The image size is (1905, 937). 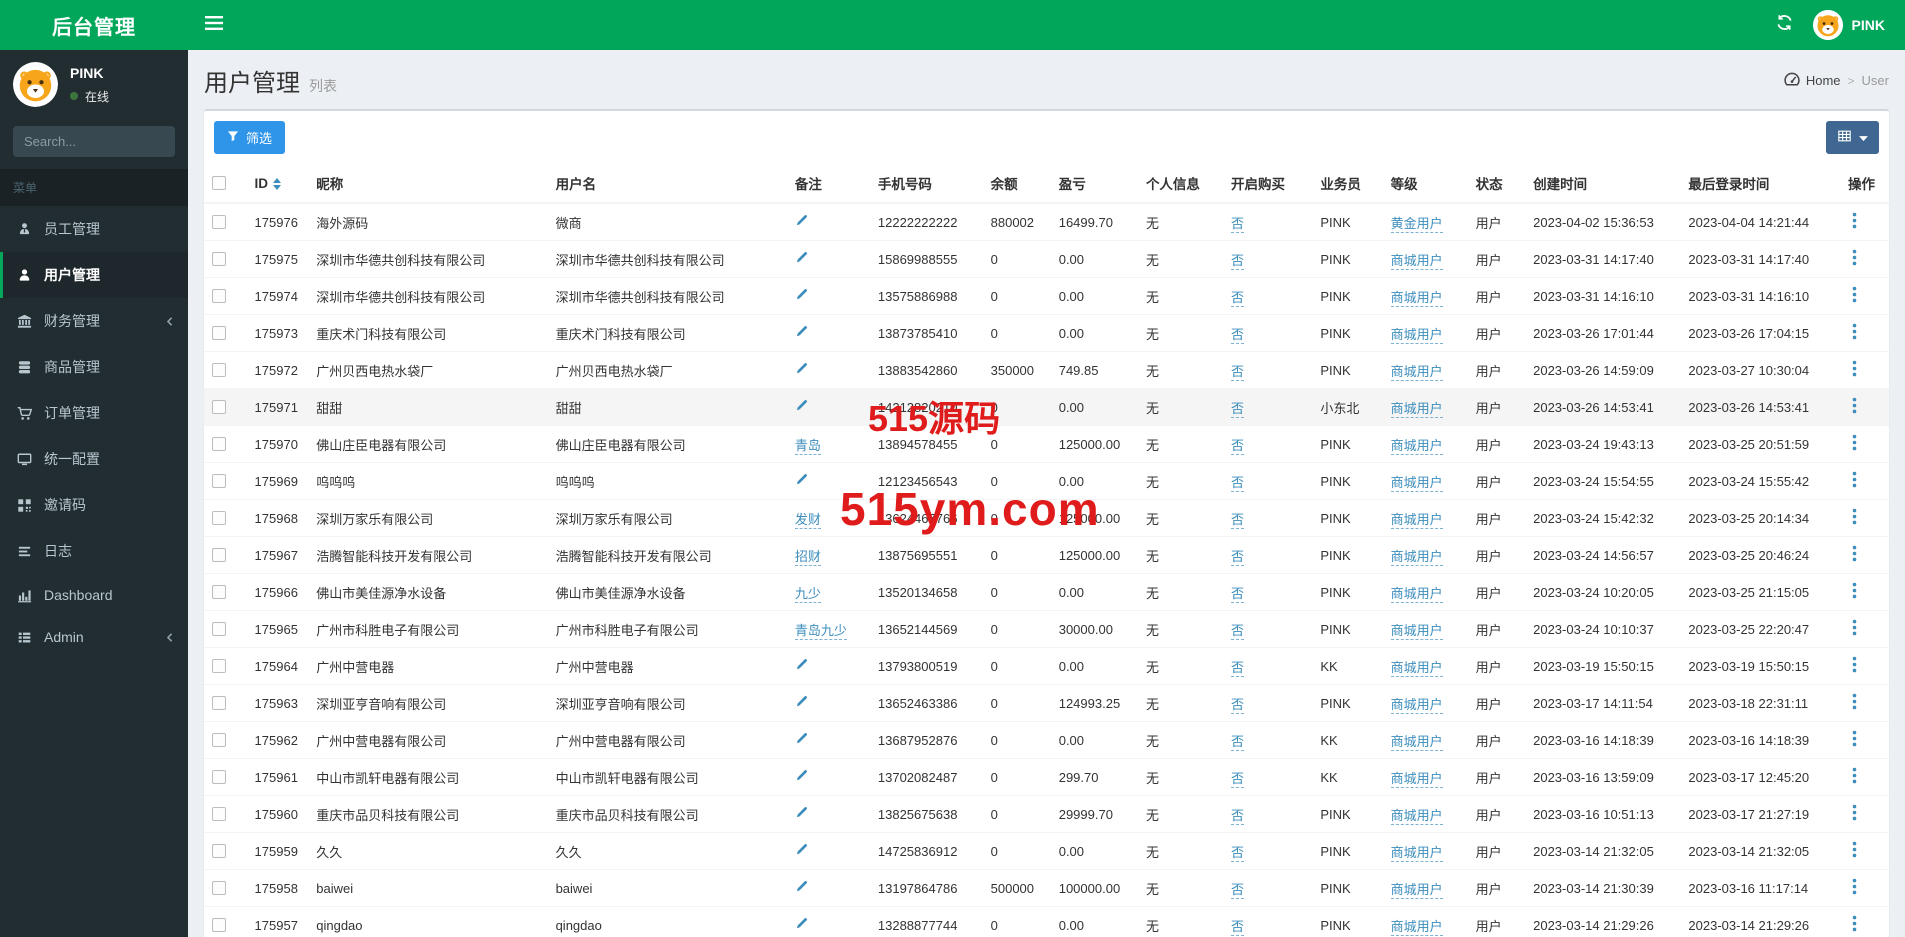 What do you see at coordinates (94, 141) in the screenshot?
I see `search-input` at bounding box center [94, 141].